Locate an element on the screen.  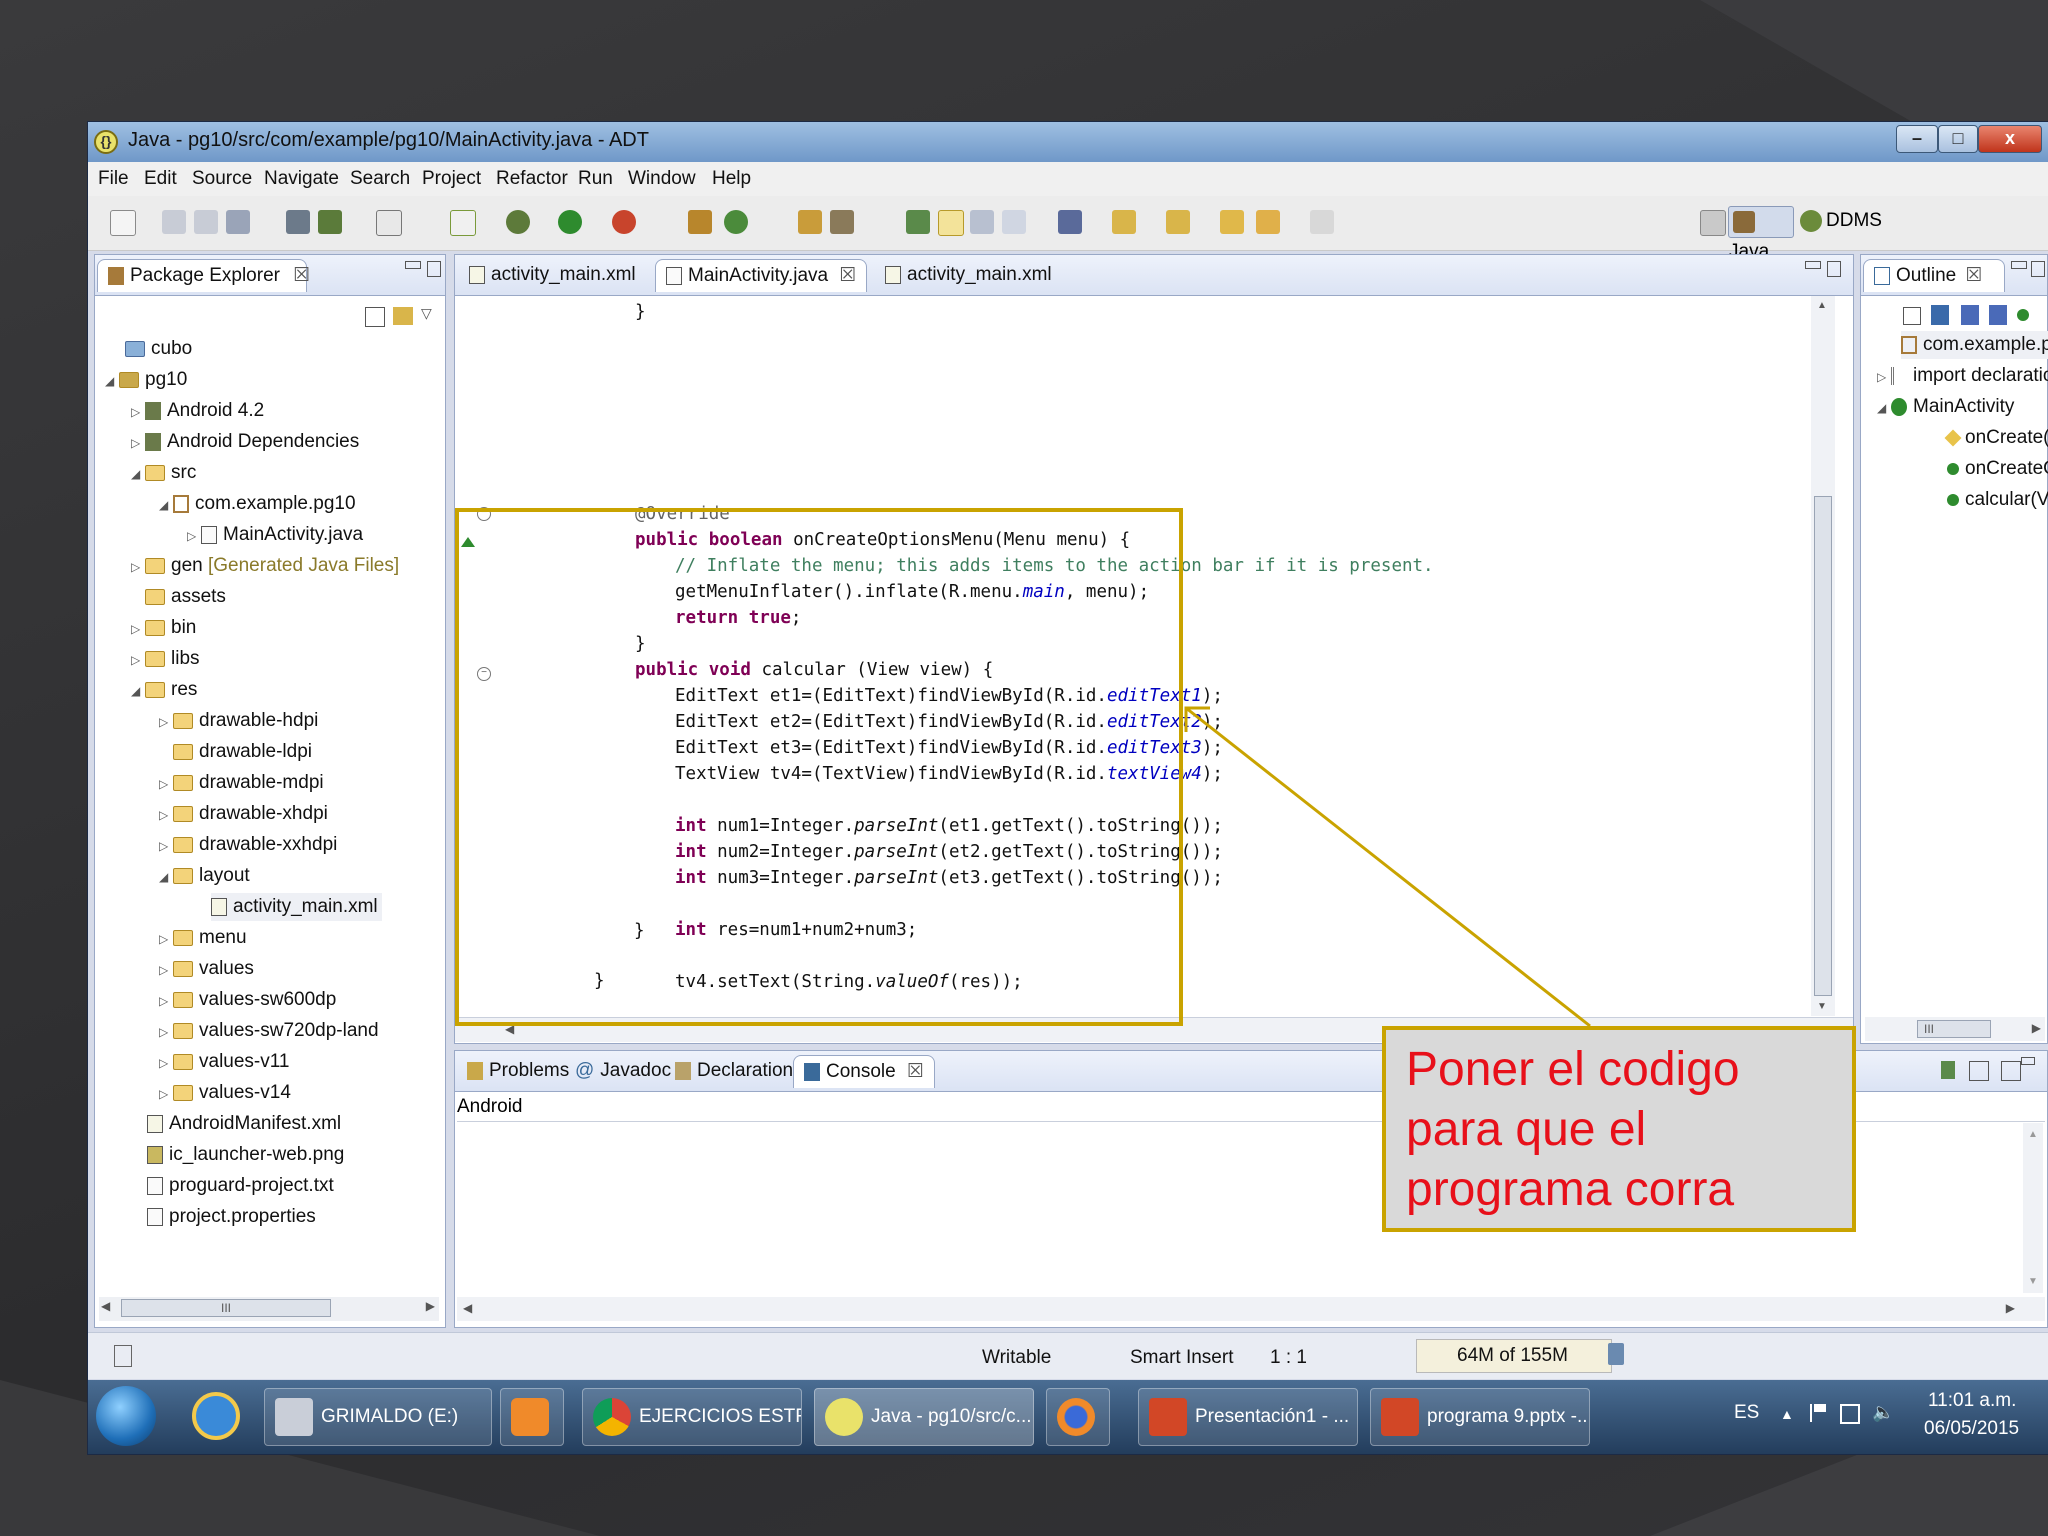
tab-javadoc: @ Javadoc is located at coordinates (623, 1071).